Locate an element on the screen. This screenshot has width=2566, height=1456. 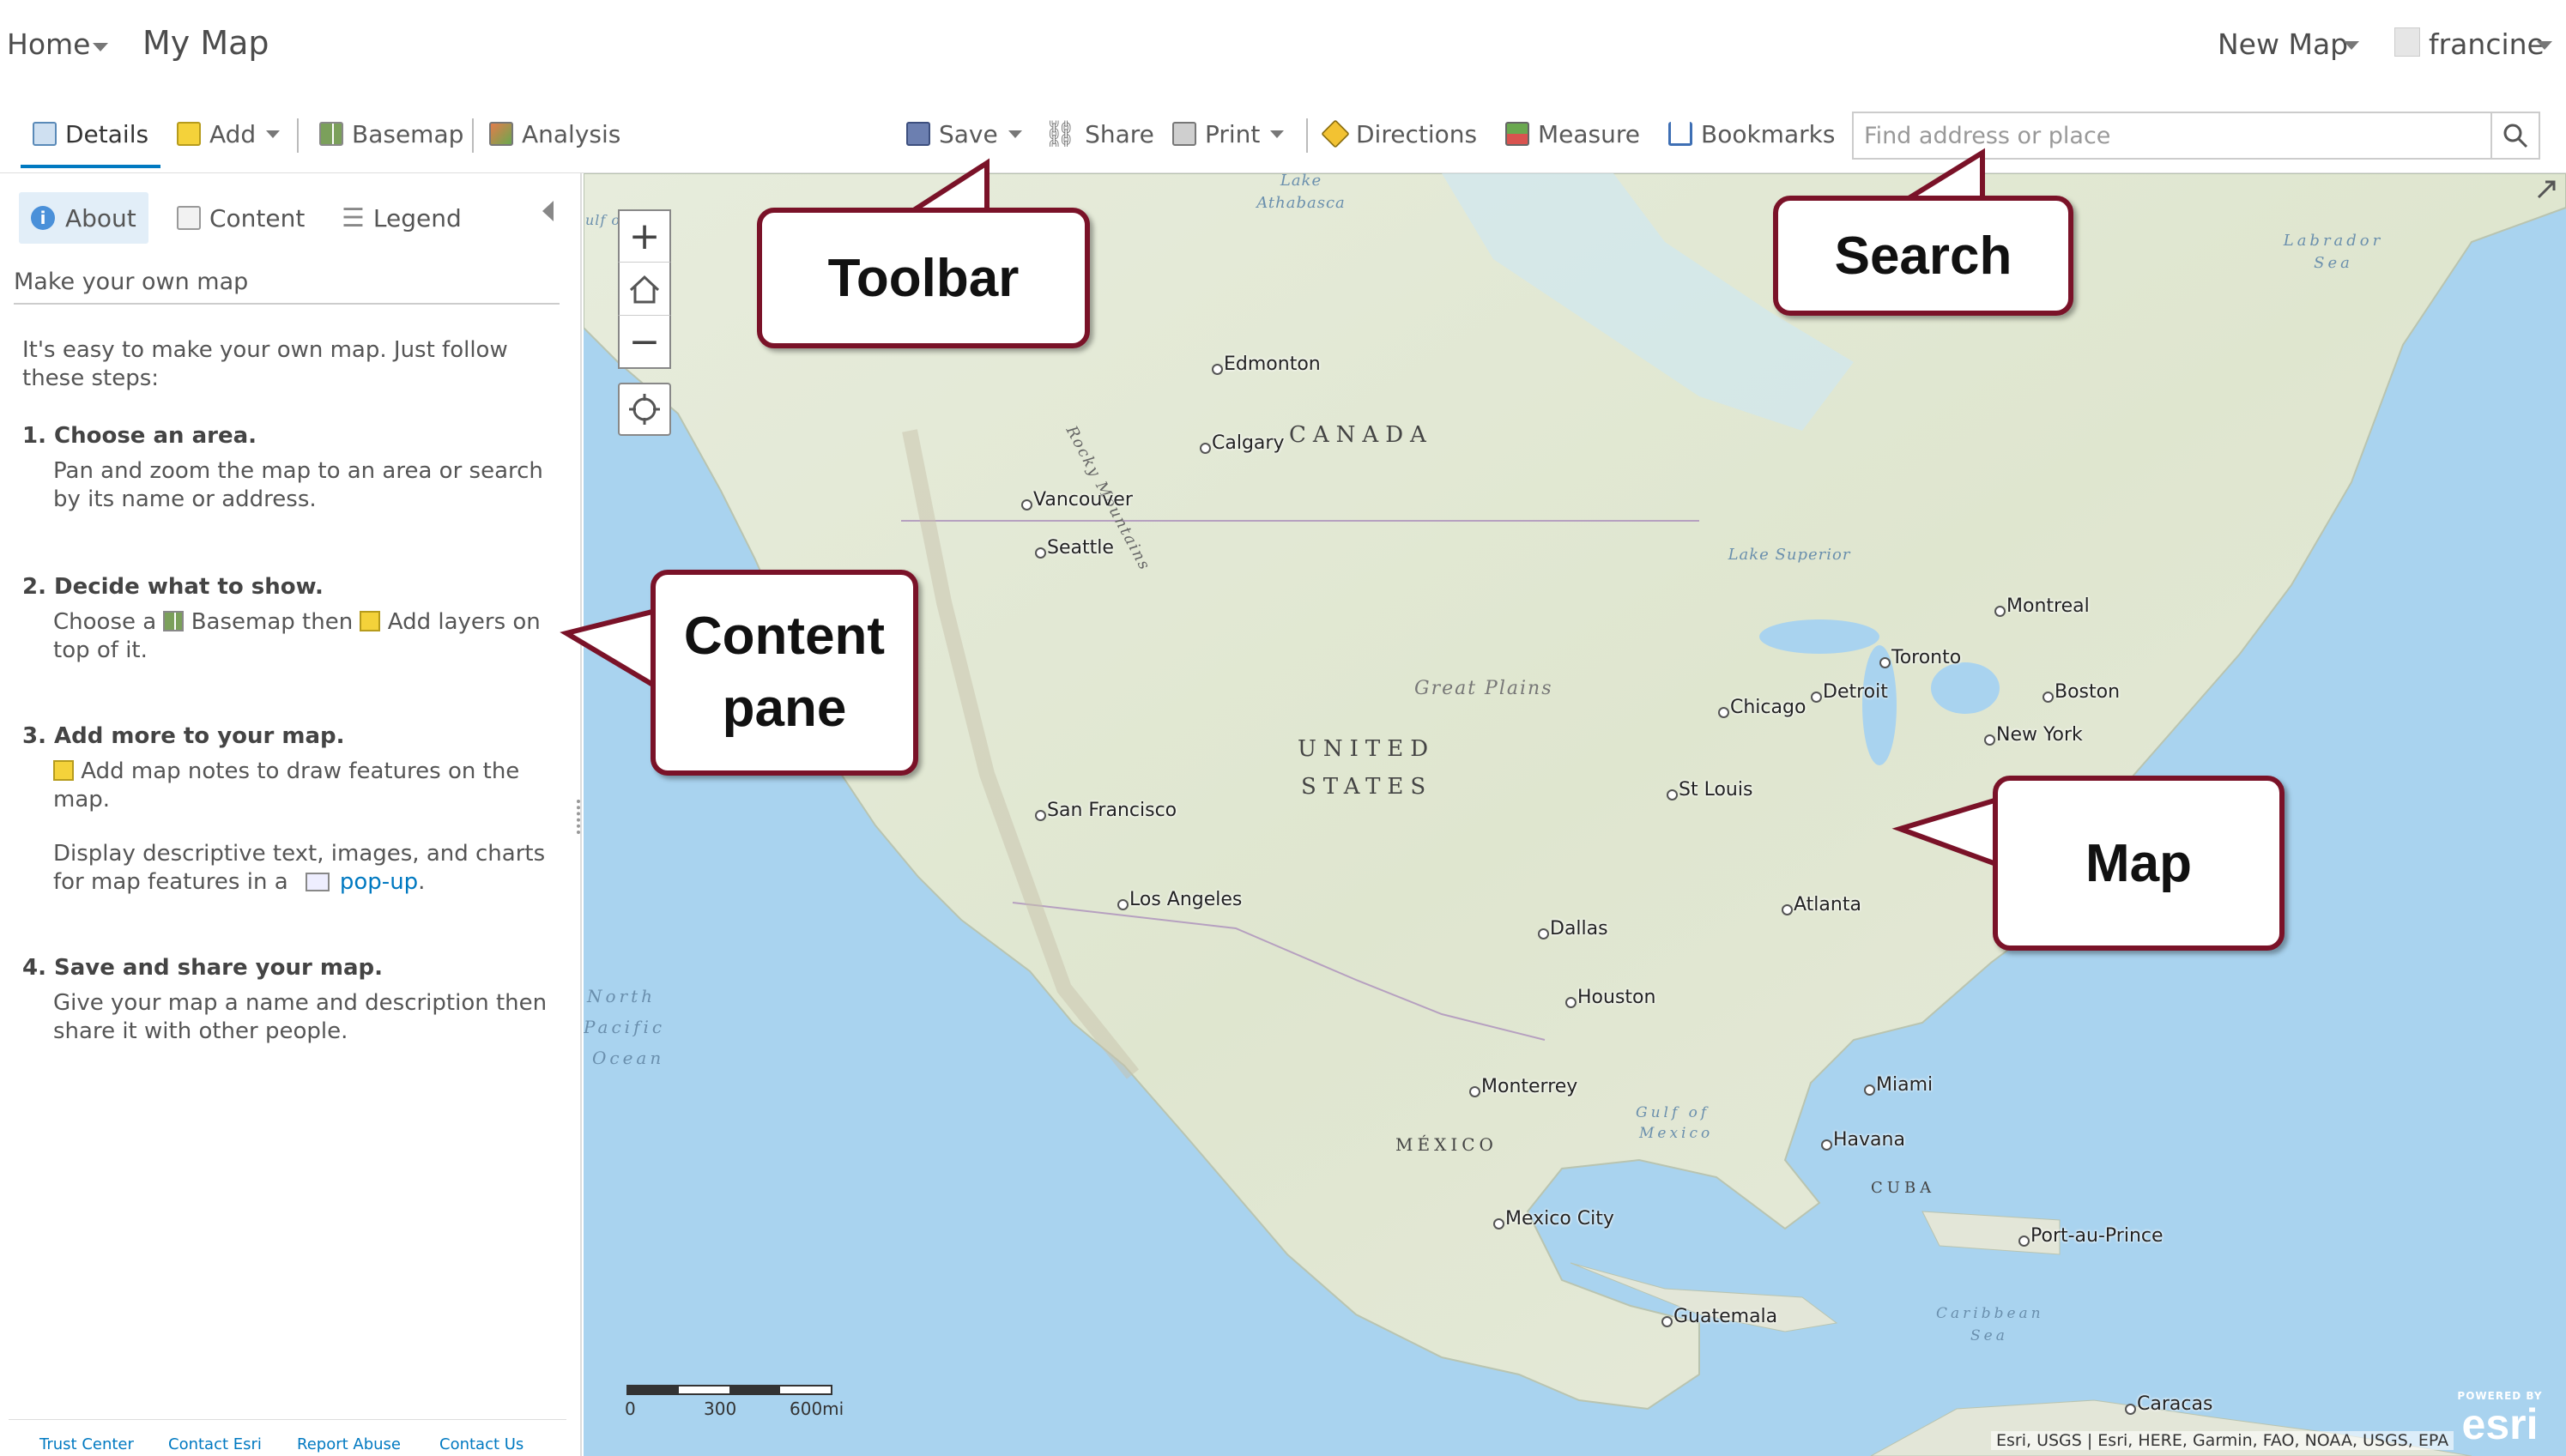
esri-logo: POWERED BY esri is located at coordinates (2500, 1421).